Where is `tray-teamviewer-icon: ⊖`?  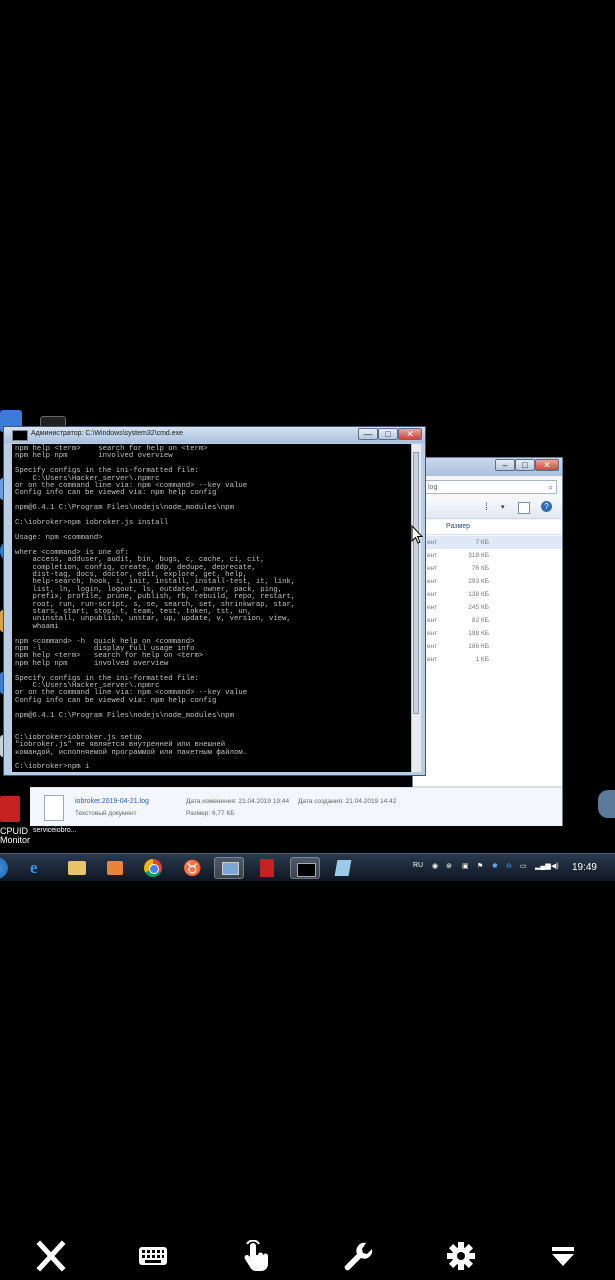
tray-teamviewer-icon: ⊖ is located at coordinates (509, 866).